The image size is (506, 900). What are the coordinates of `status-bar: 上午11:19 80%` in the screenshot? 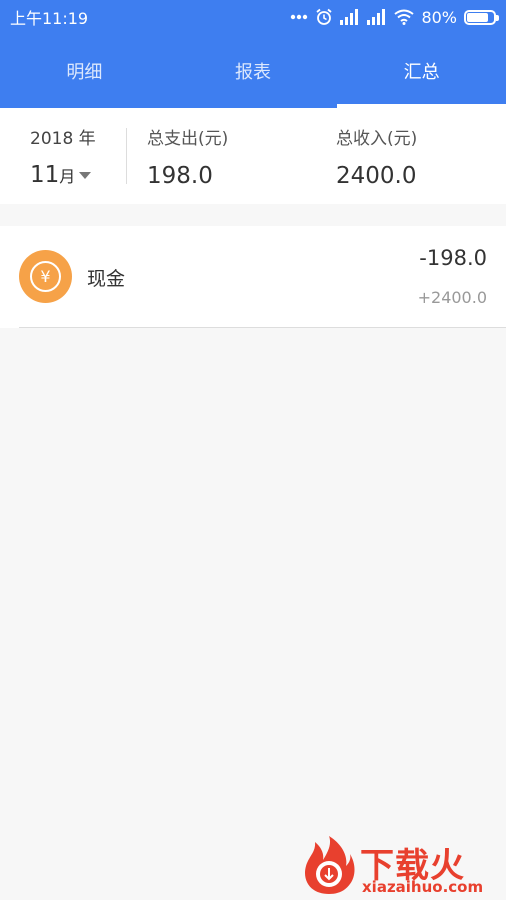 It's located at (253, 17).